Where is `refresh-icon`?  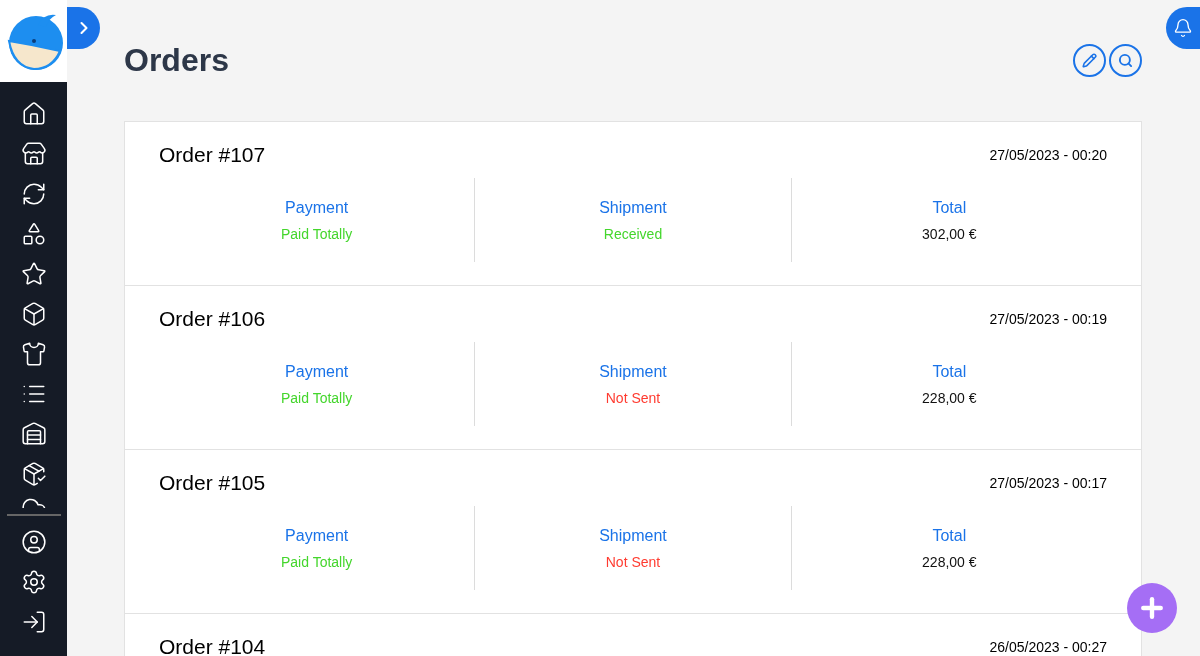 refresh-icon is located at coordinates (33, 194).